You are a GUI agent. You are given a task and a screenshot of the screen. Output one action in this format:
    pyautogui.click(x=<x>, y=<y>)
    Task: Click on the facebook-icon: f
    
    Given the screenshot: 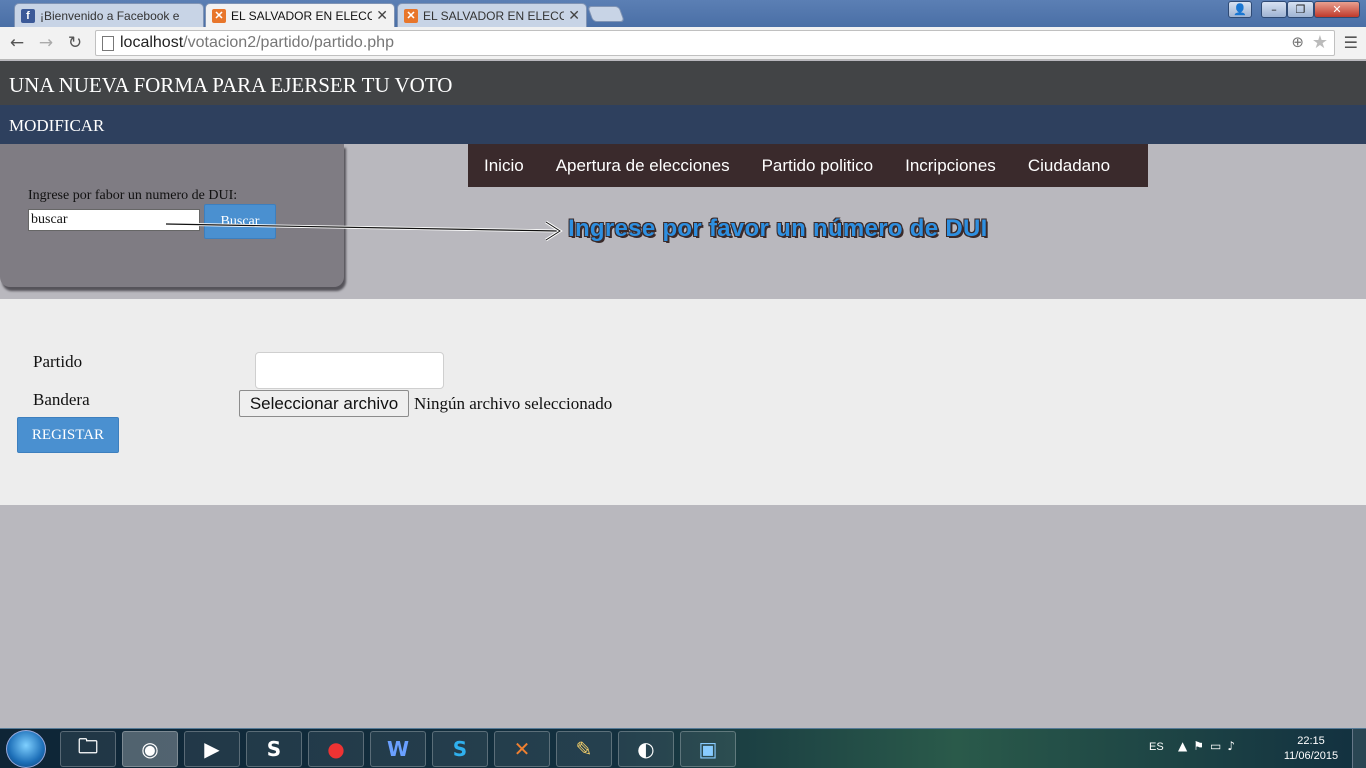 What is the action you would take?
    pyautogui.click(x=28, y=15)
    